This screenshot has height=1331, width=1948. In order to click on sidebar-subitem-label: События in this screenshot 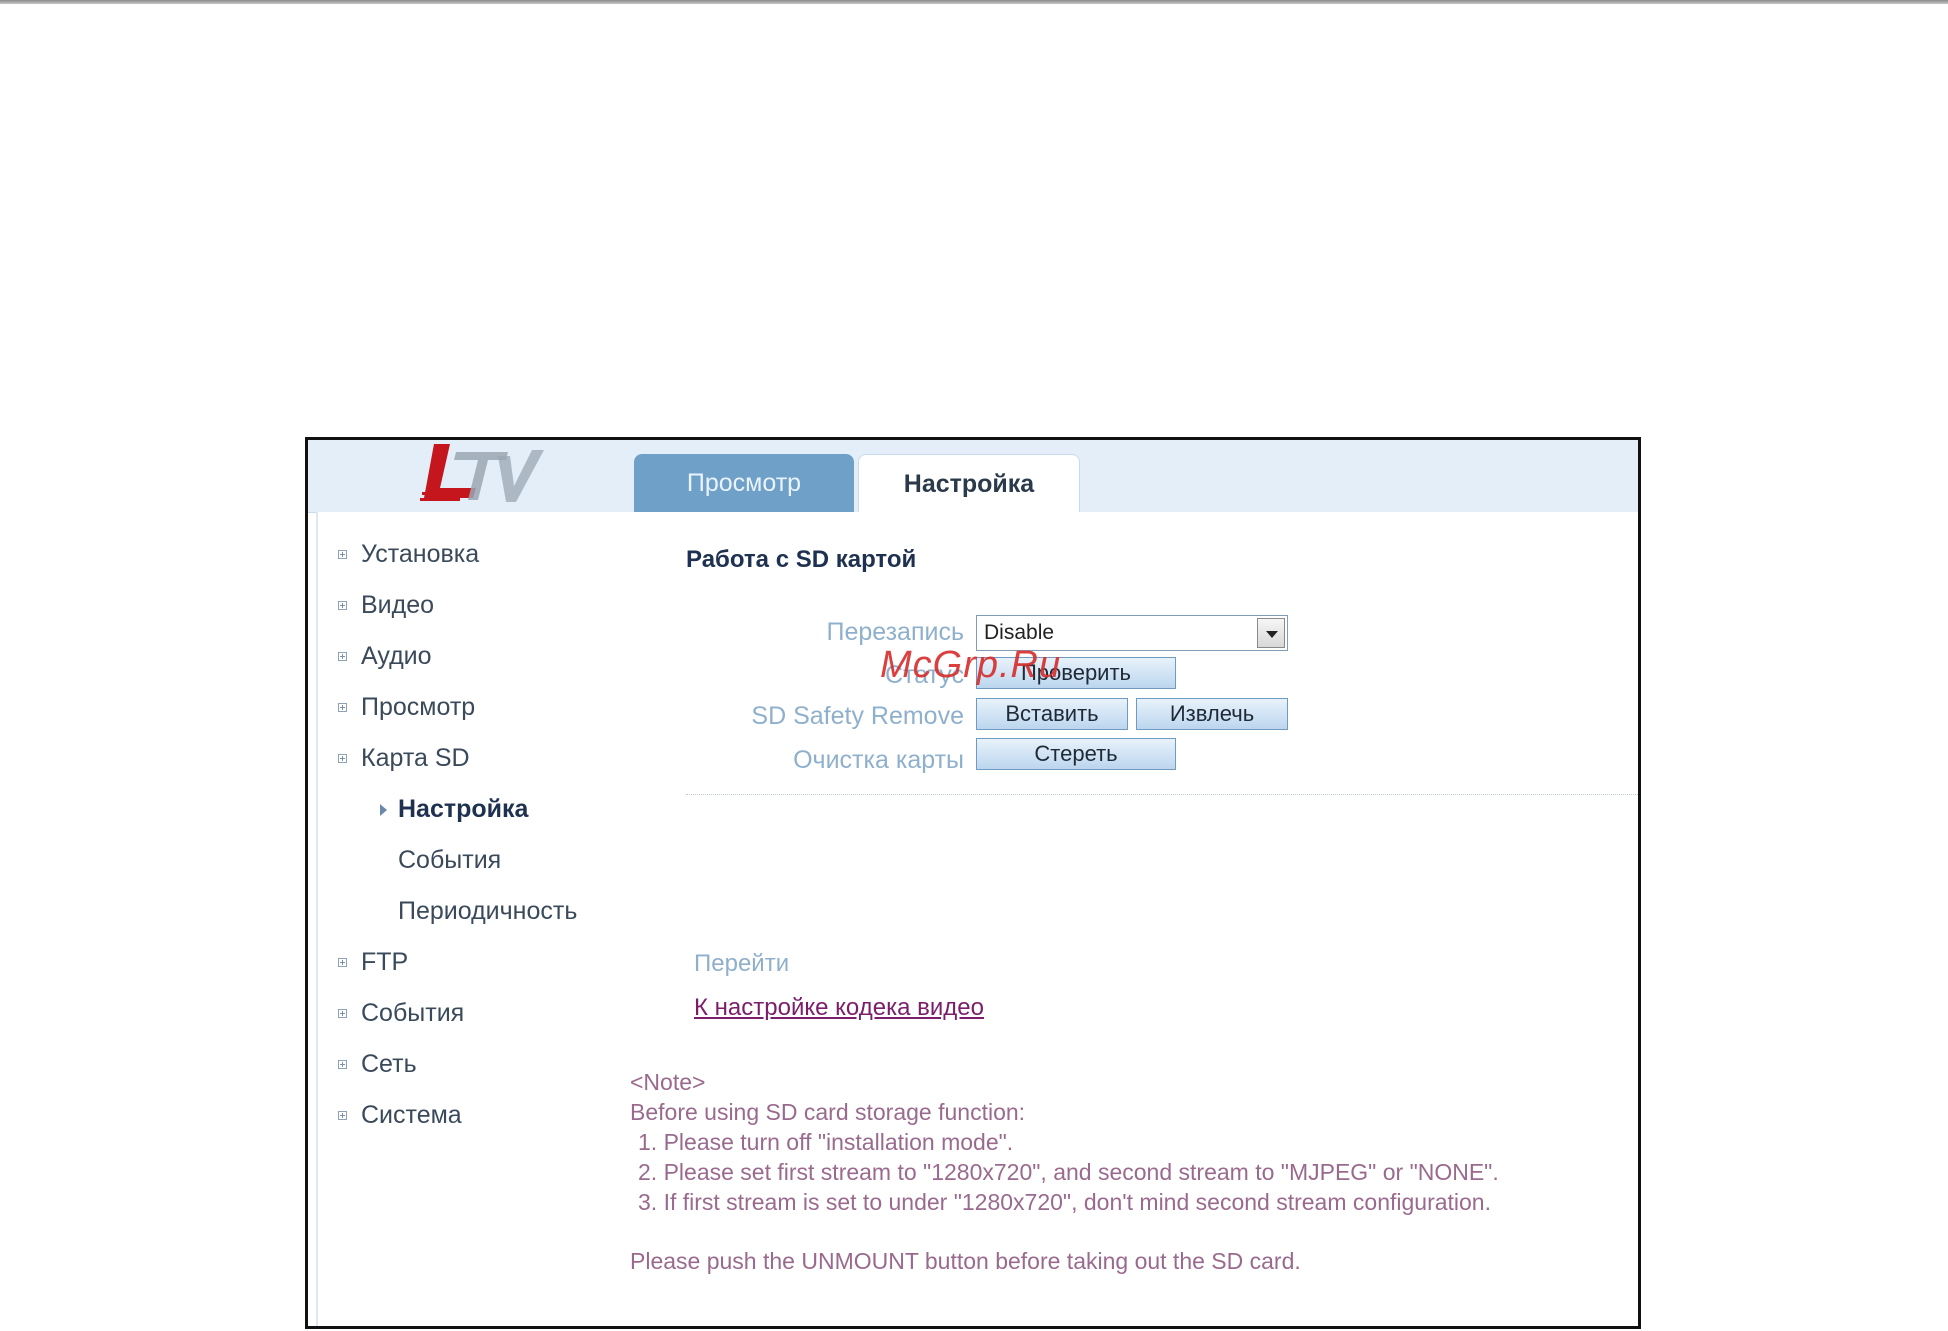, I will do `click(450, 860)`.